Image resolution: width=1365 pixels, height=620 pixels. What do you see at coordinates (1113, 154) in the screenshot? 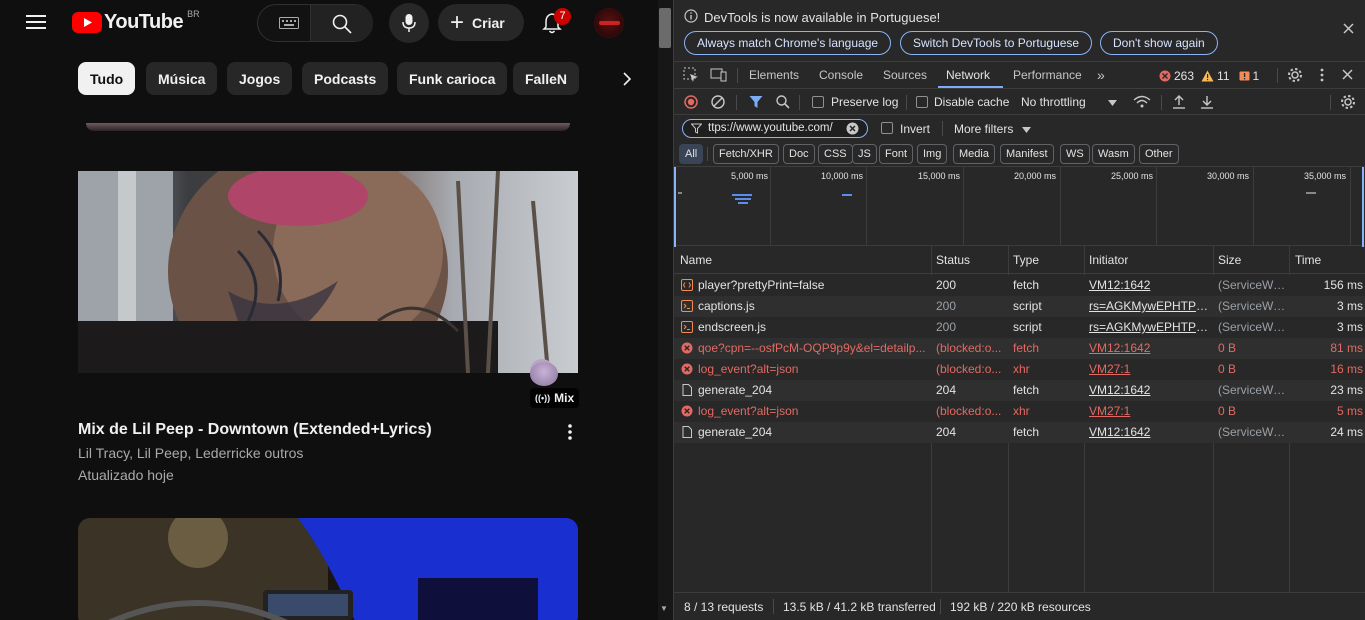
I see `type-filter-wasm: Wasm` at bounding box center [1113, 154].